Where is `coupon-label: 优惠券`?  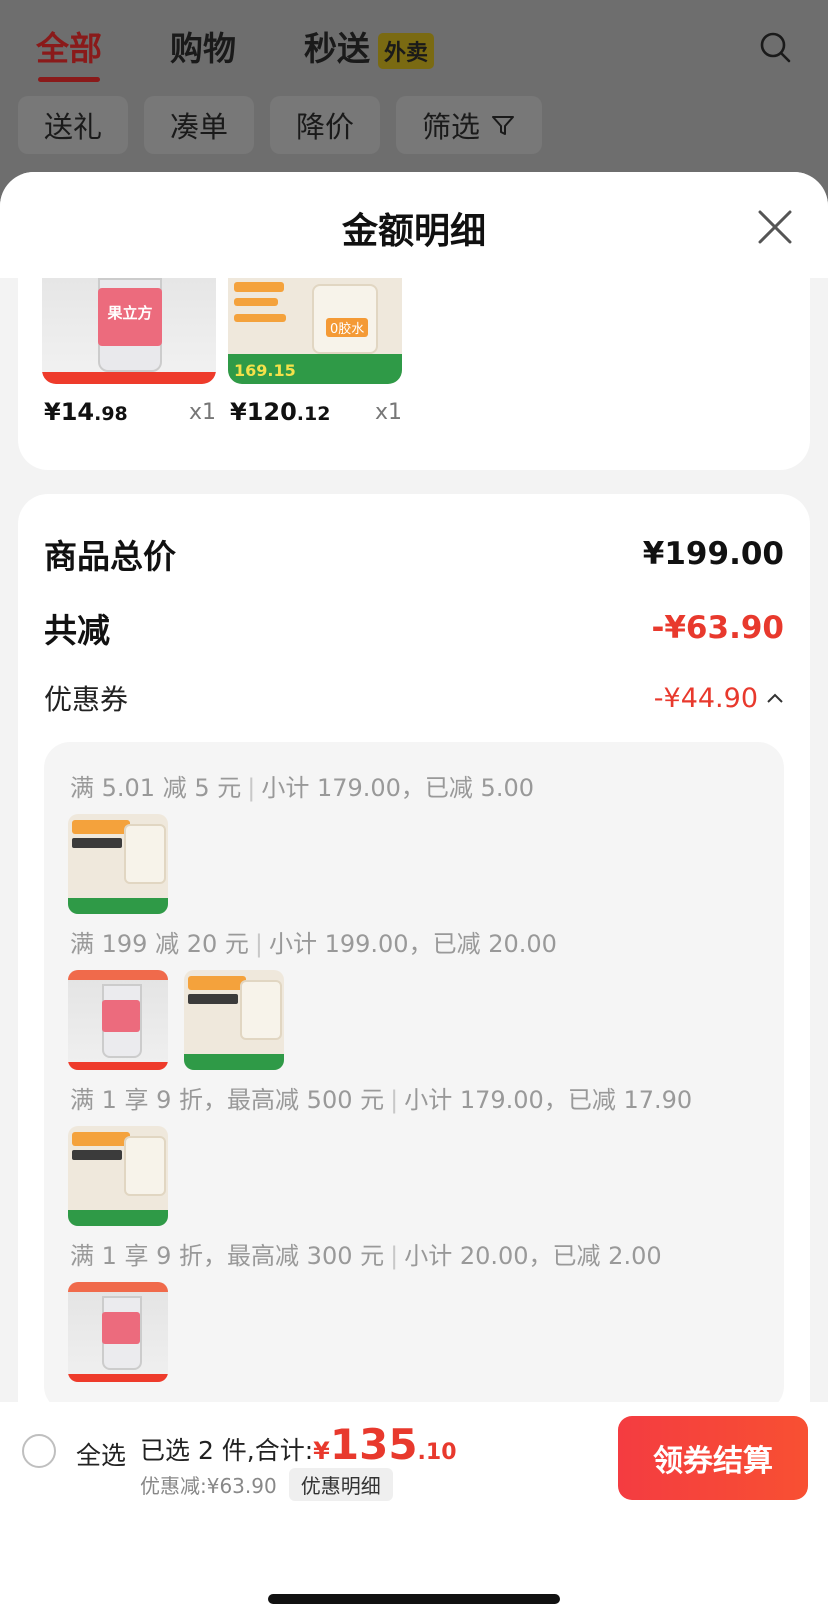 coupon-label: 优惠券 is located at coordinates (86, 699).